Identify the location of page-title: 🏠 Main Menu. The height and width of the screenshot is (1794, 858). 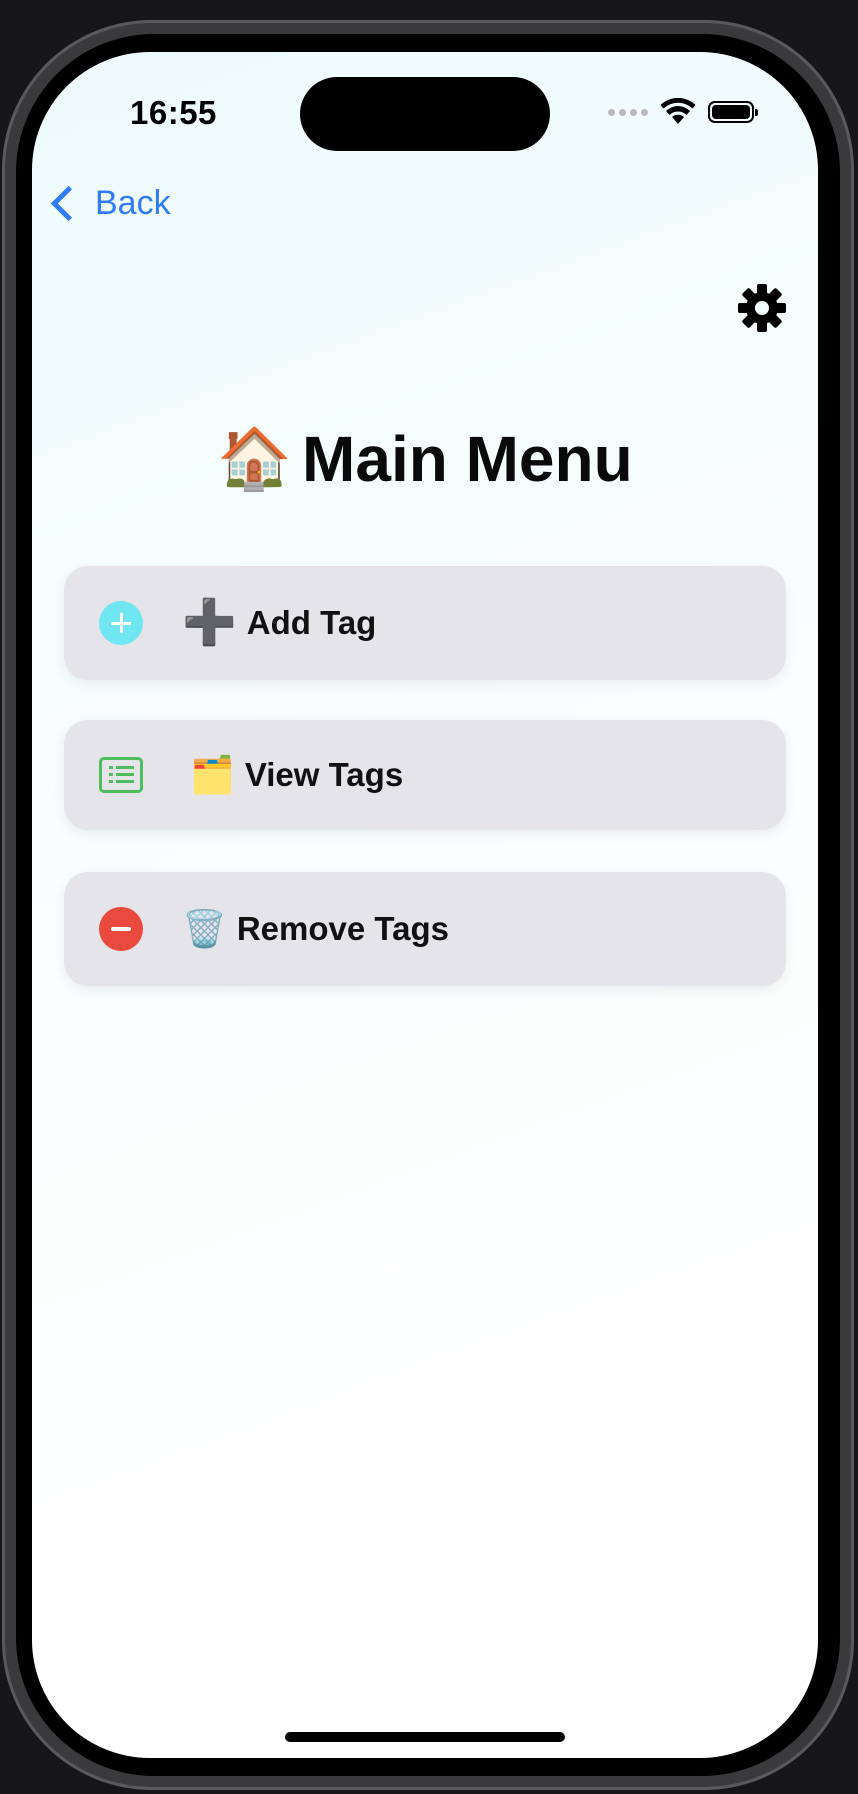
(425, 459).